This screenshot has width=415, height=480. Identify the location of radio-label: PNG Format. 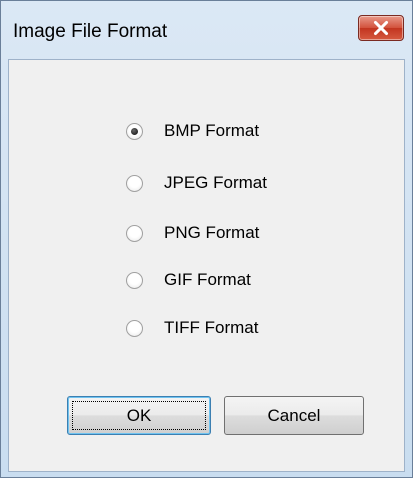
(212, 232).